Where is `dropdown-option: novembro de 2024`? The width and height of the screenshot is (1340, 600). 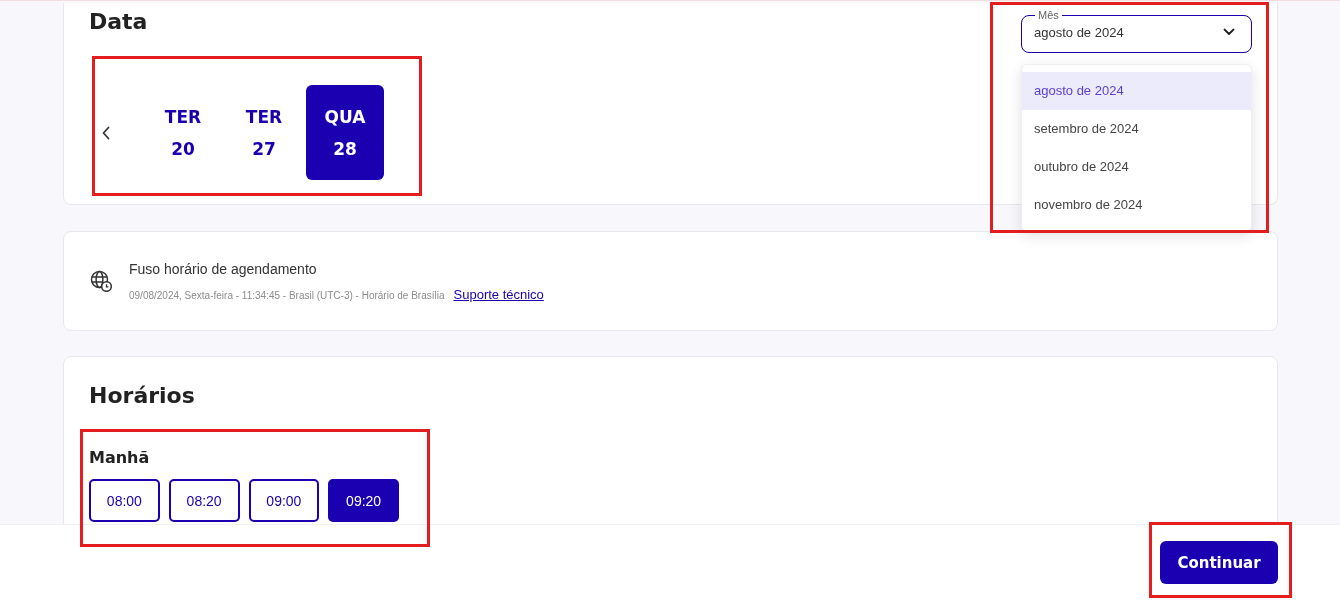
dropdown-option: novembro de 2024 is located at coordinates (1136, 205).